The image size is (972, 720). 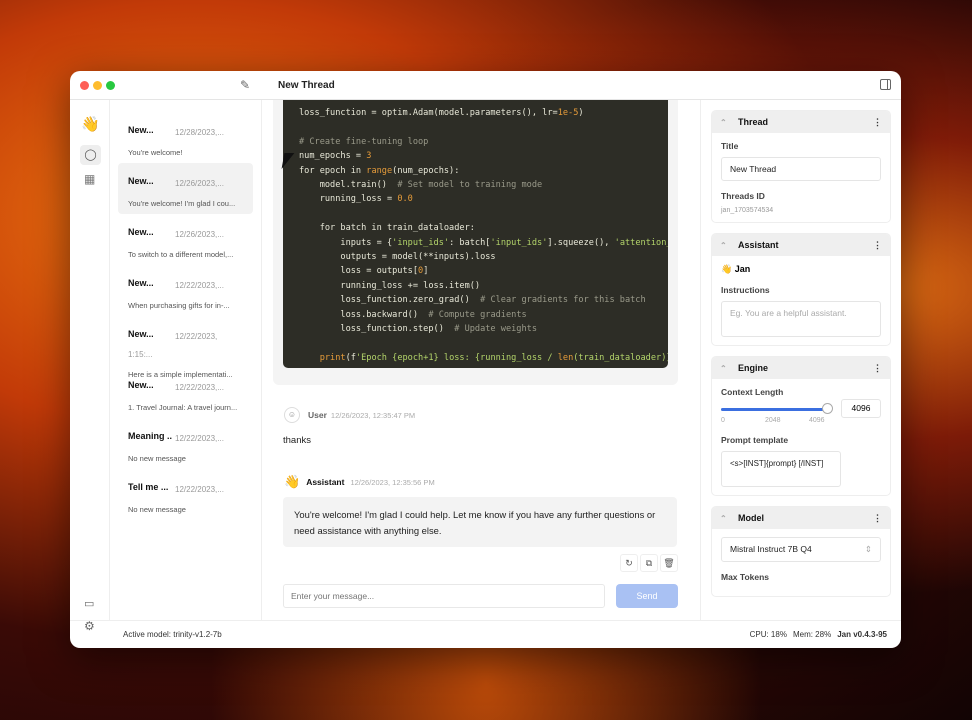 What do you see at coordinates (742, 269) in the screenshot?
I see `assistant-name-text: Jan` at bounding box center [742, 269].